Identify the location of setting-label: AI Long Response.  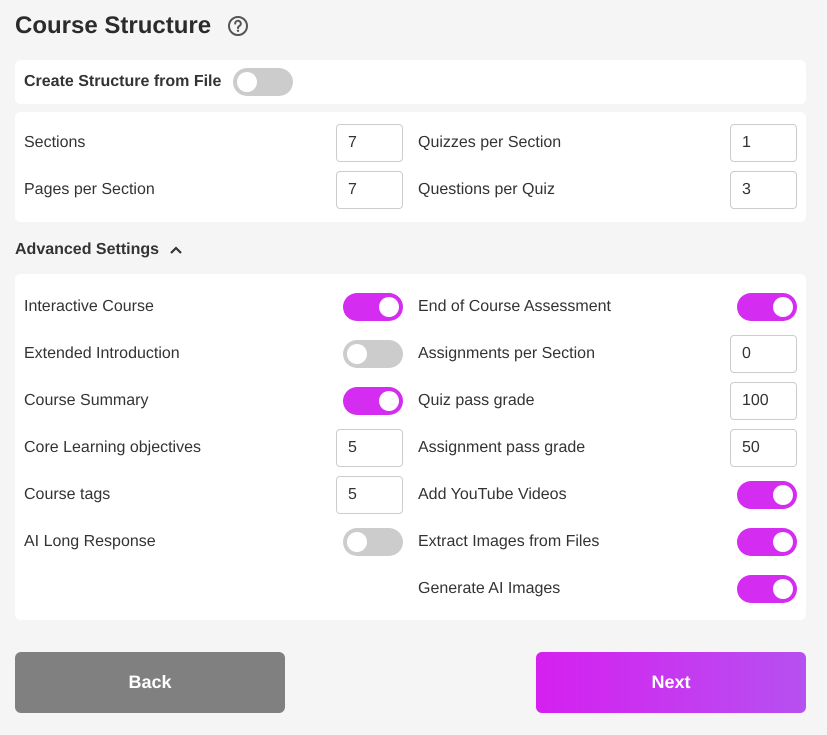
(90, 542).